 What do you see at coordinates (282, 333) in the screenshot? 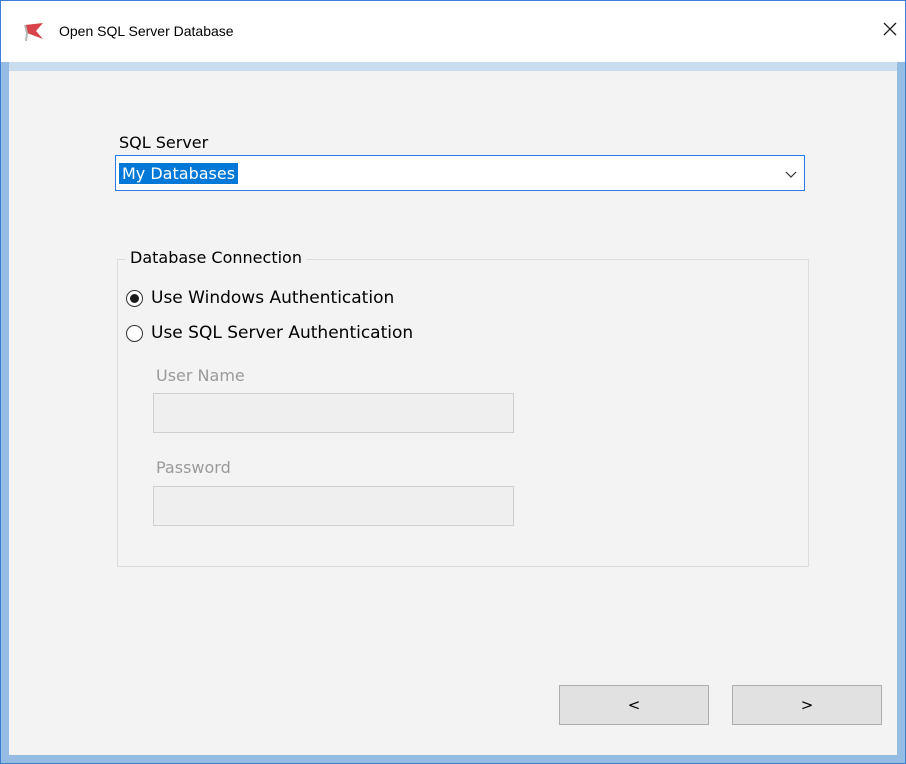
I see `sql-auth-label: Use SQL Server Authentication` at bounding box center [282, 333].